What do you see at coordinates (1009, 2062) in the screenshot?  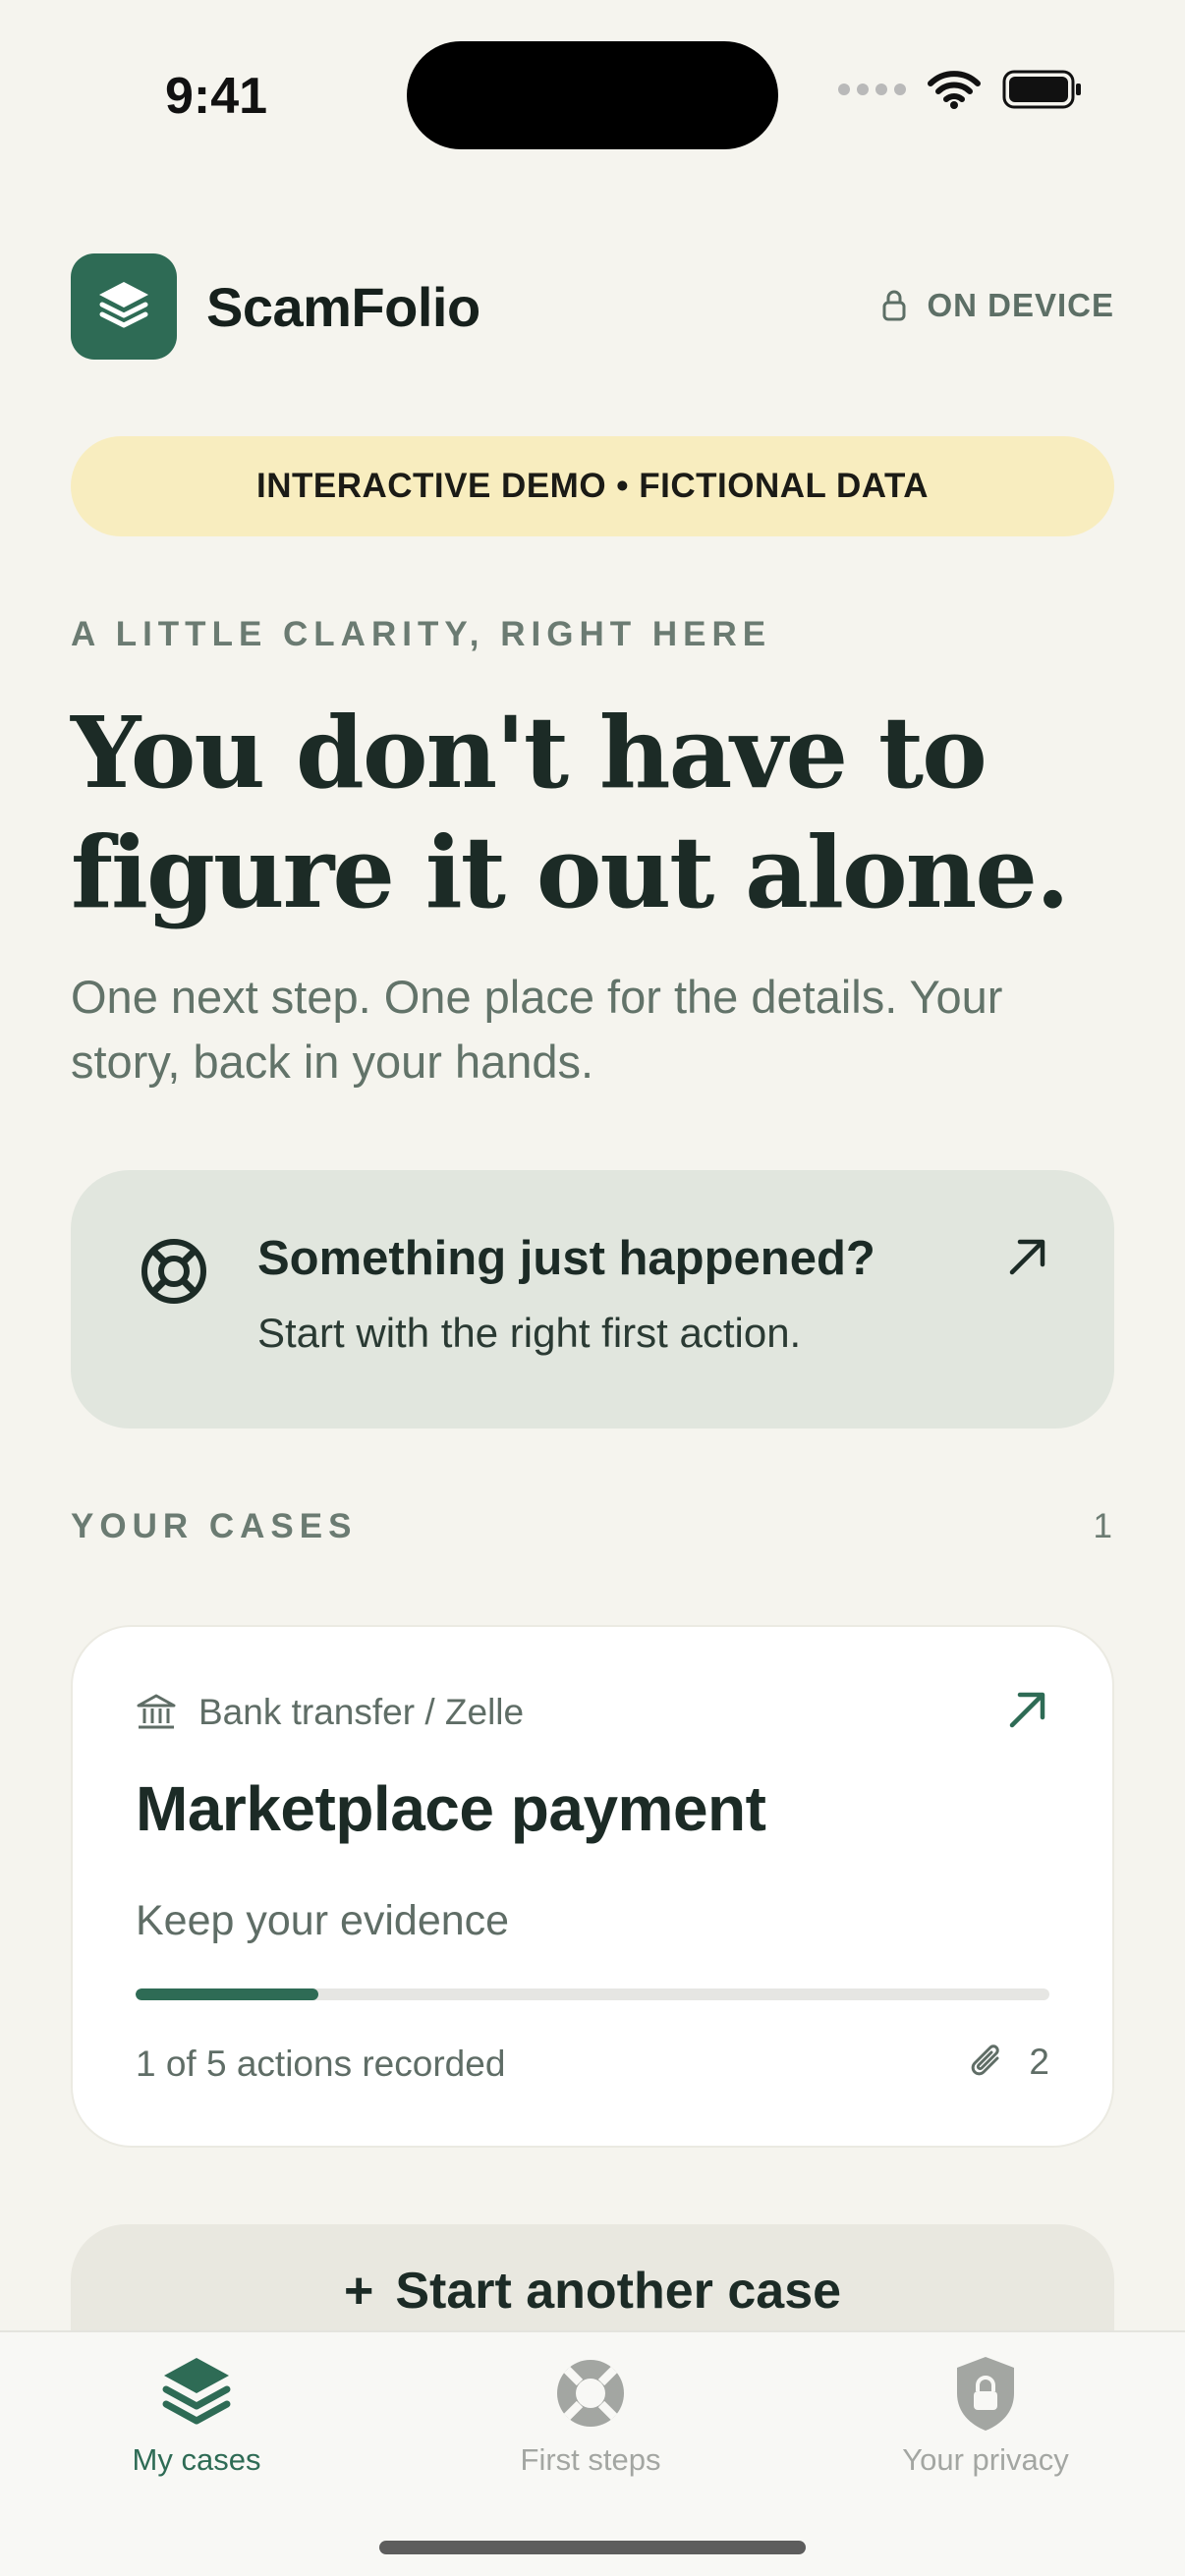 I see `case-attachments: 2` at bounding box center [1009, 2062].